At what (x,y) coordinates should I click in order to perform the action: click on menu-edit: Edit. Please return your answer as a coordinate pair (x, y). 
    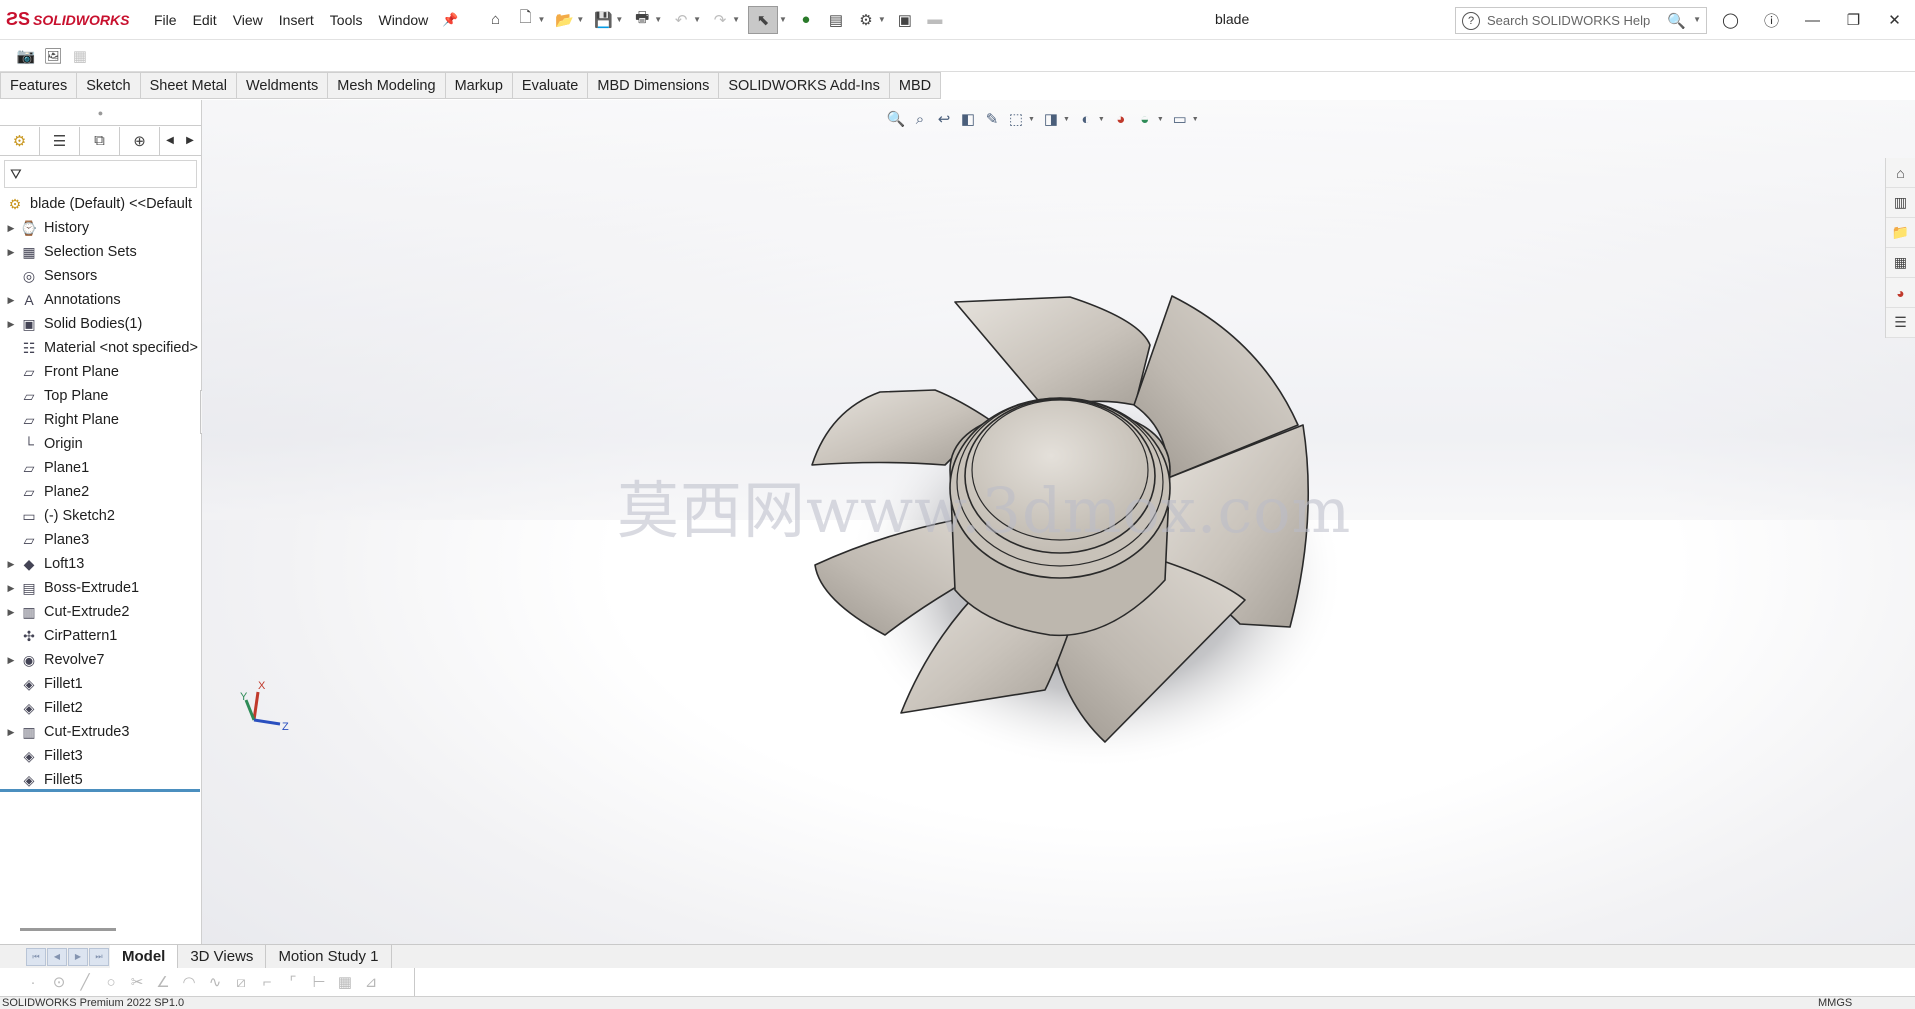
    Looking at the image, I should click on (205, 20).